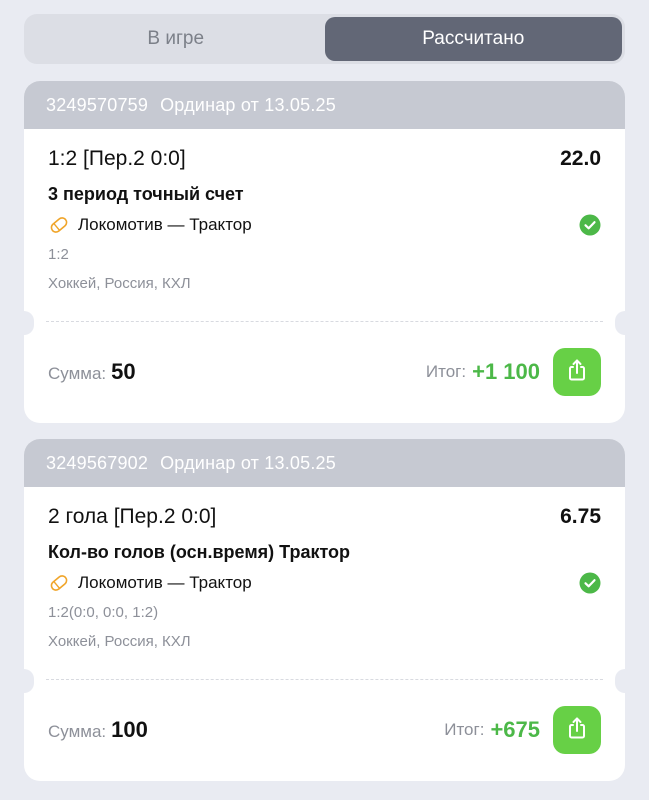 This screenshot has height=800, width=649. What do you see at coordinates (324, 730) in the screenshot?
I see `bet-card-footer: Сумма: 100 Итог: +675` at bounding box center [324, 730].